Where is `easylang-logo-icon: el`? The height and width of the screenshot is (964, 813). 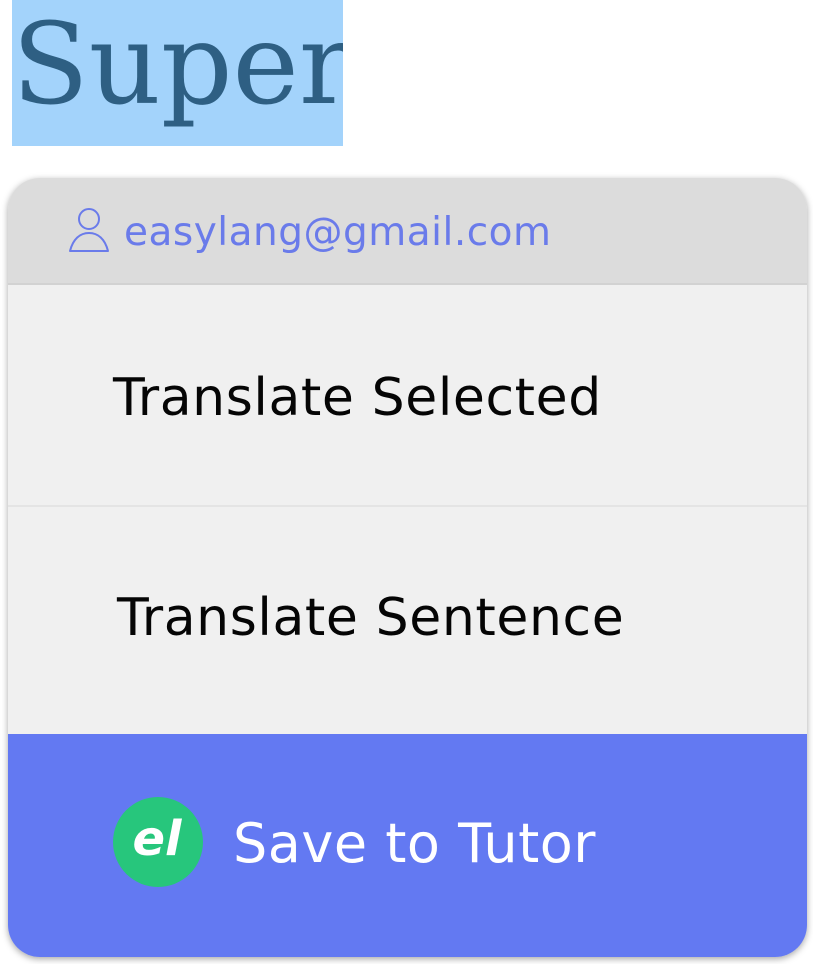 easylang-logo-icon: el is located at coordinates (158, 842).